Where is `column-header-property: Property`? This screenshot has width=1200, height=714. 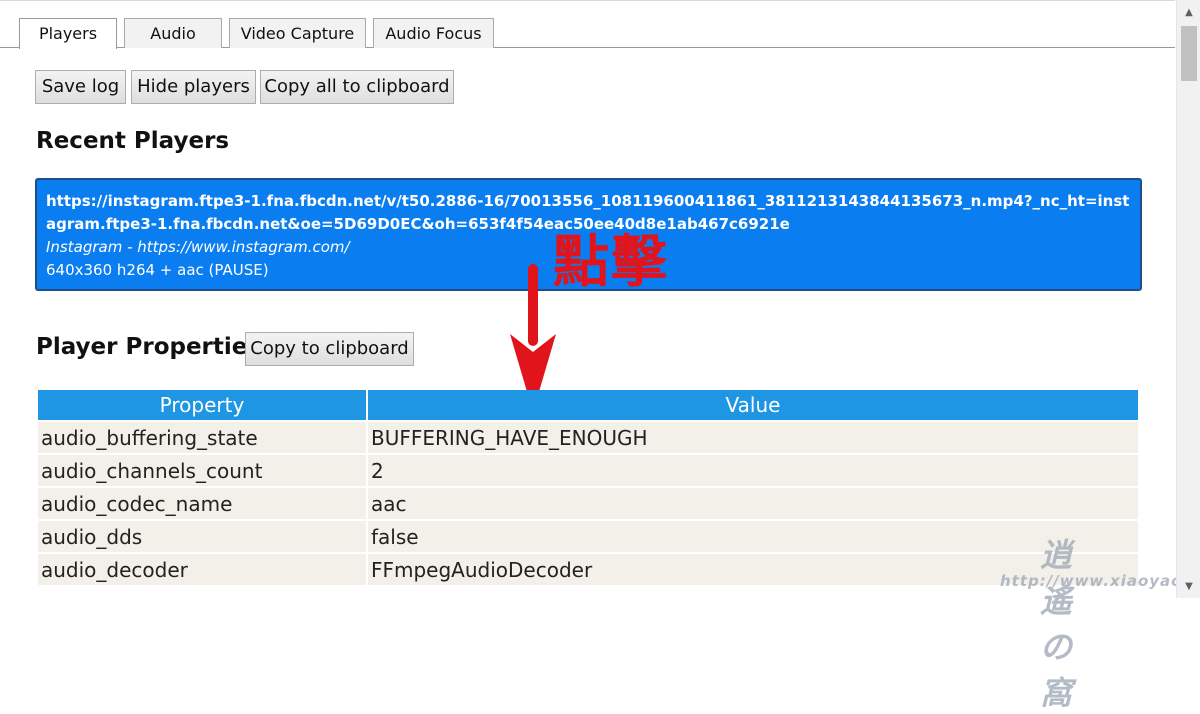 column-header-property: Property is located at coordinates (202, 405).